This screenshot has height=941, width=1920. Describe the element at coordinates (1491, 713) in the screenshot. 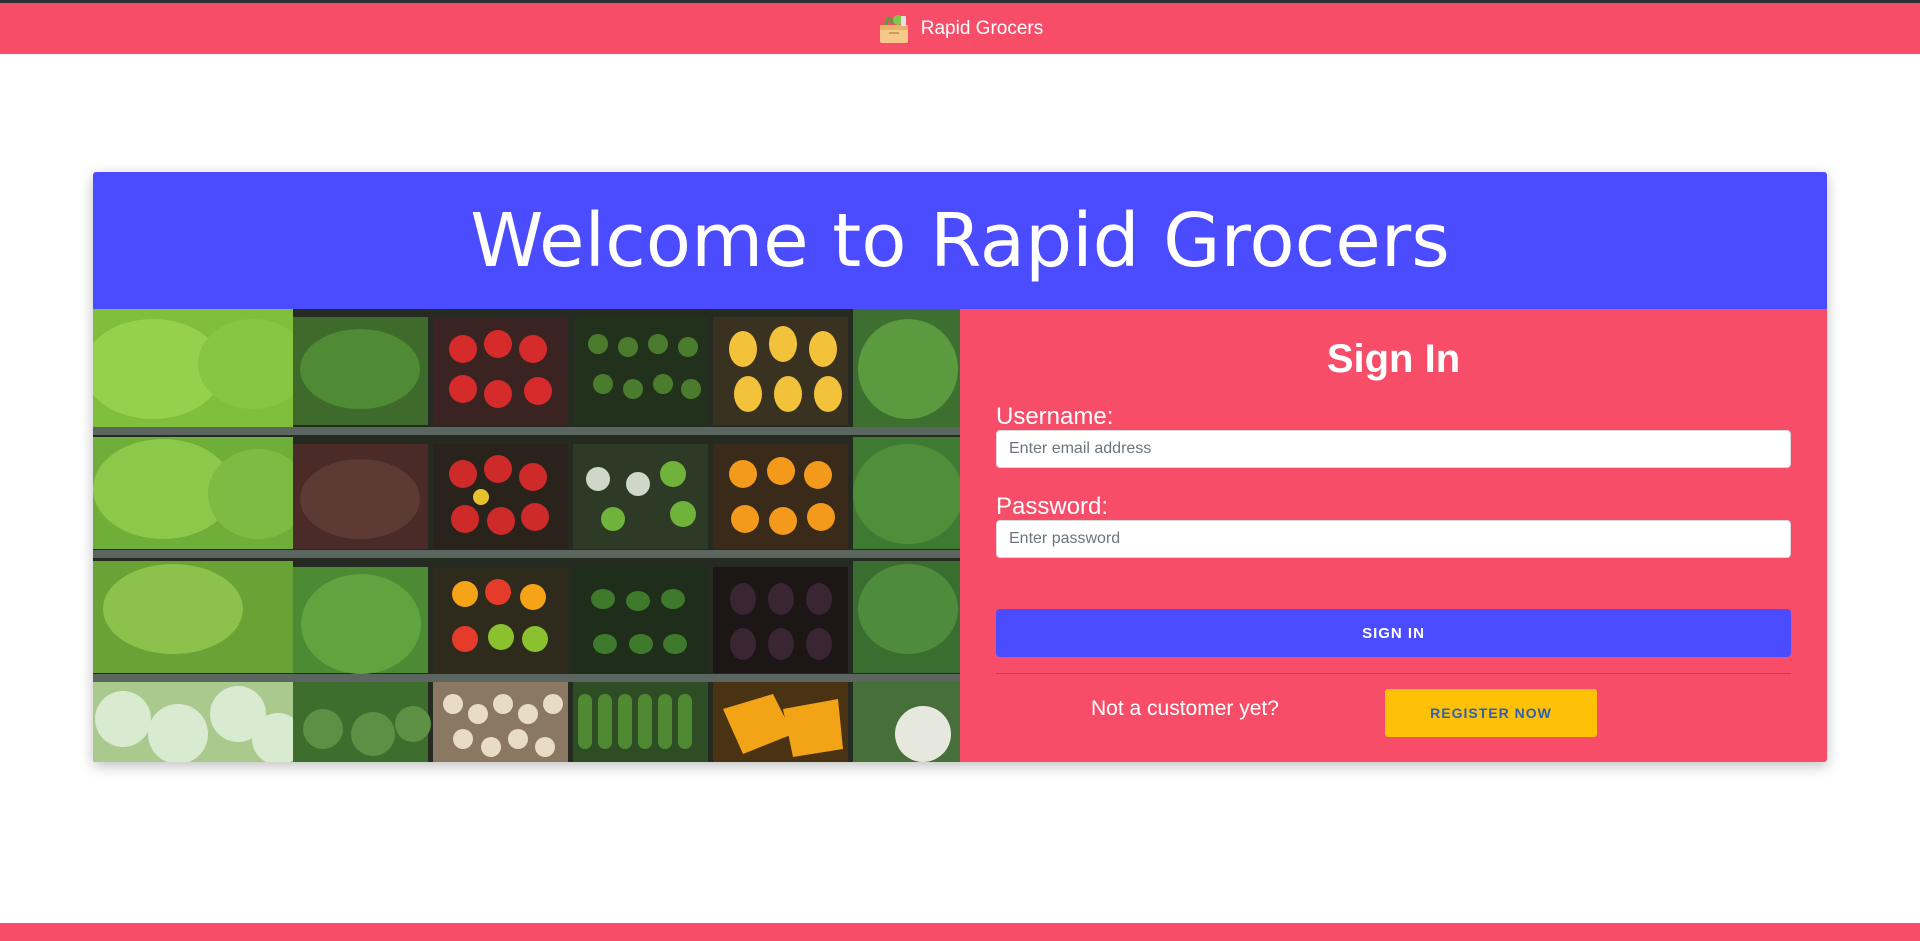

I see `register-button: REGISTER NOW` at that location.